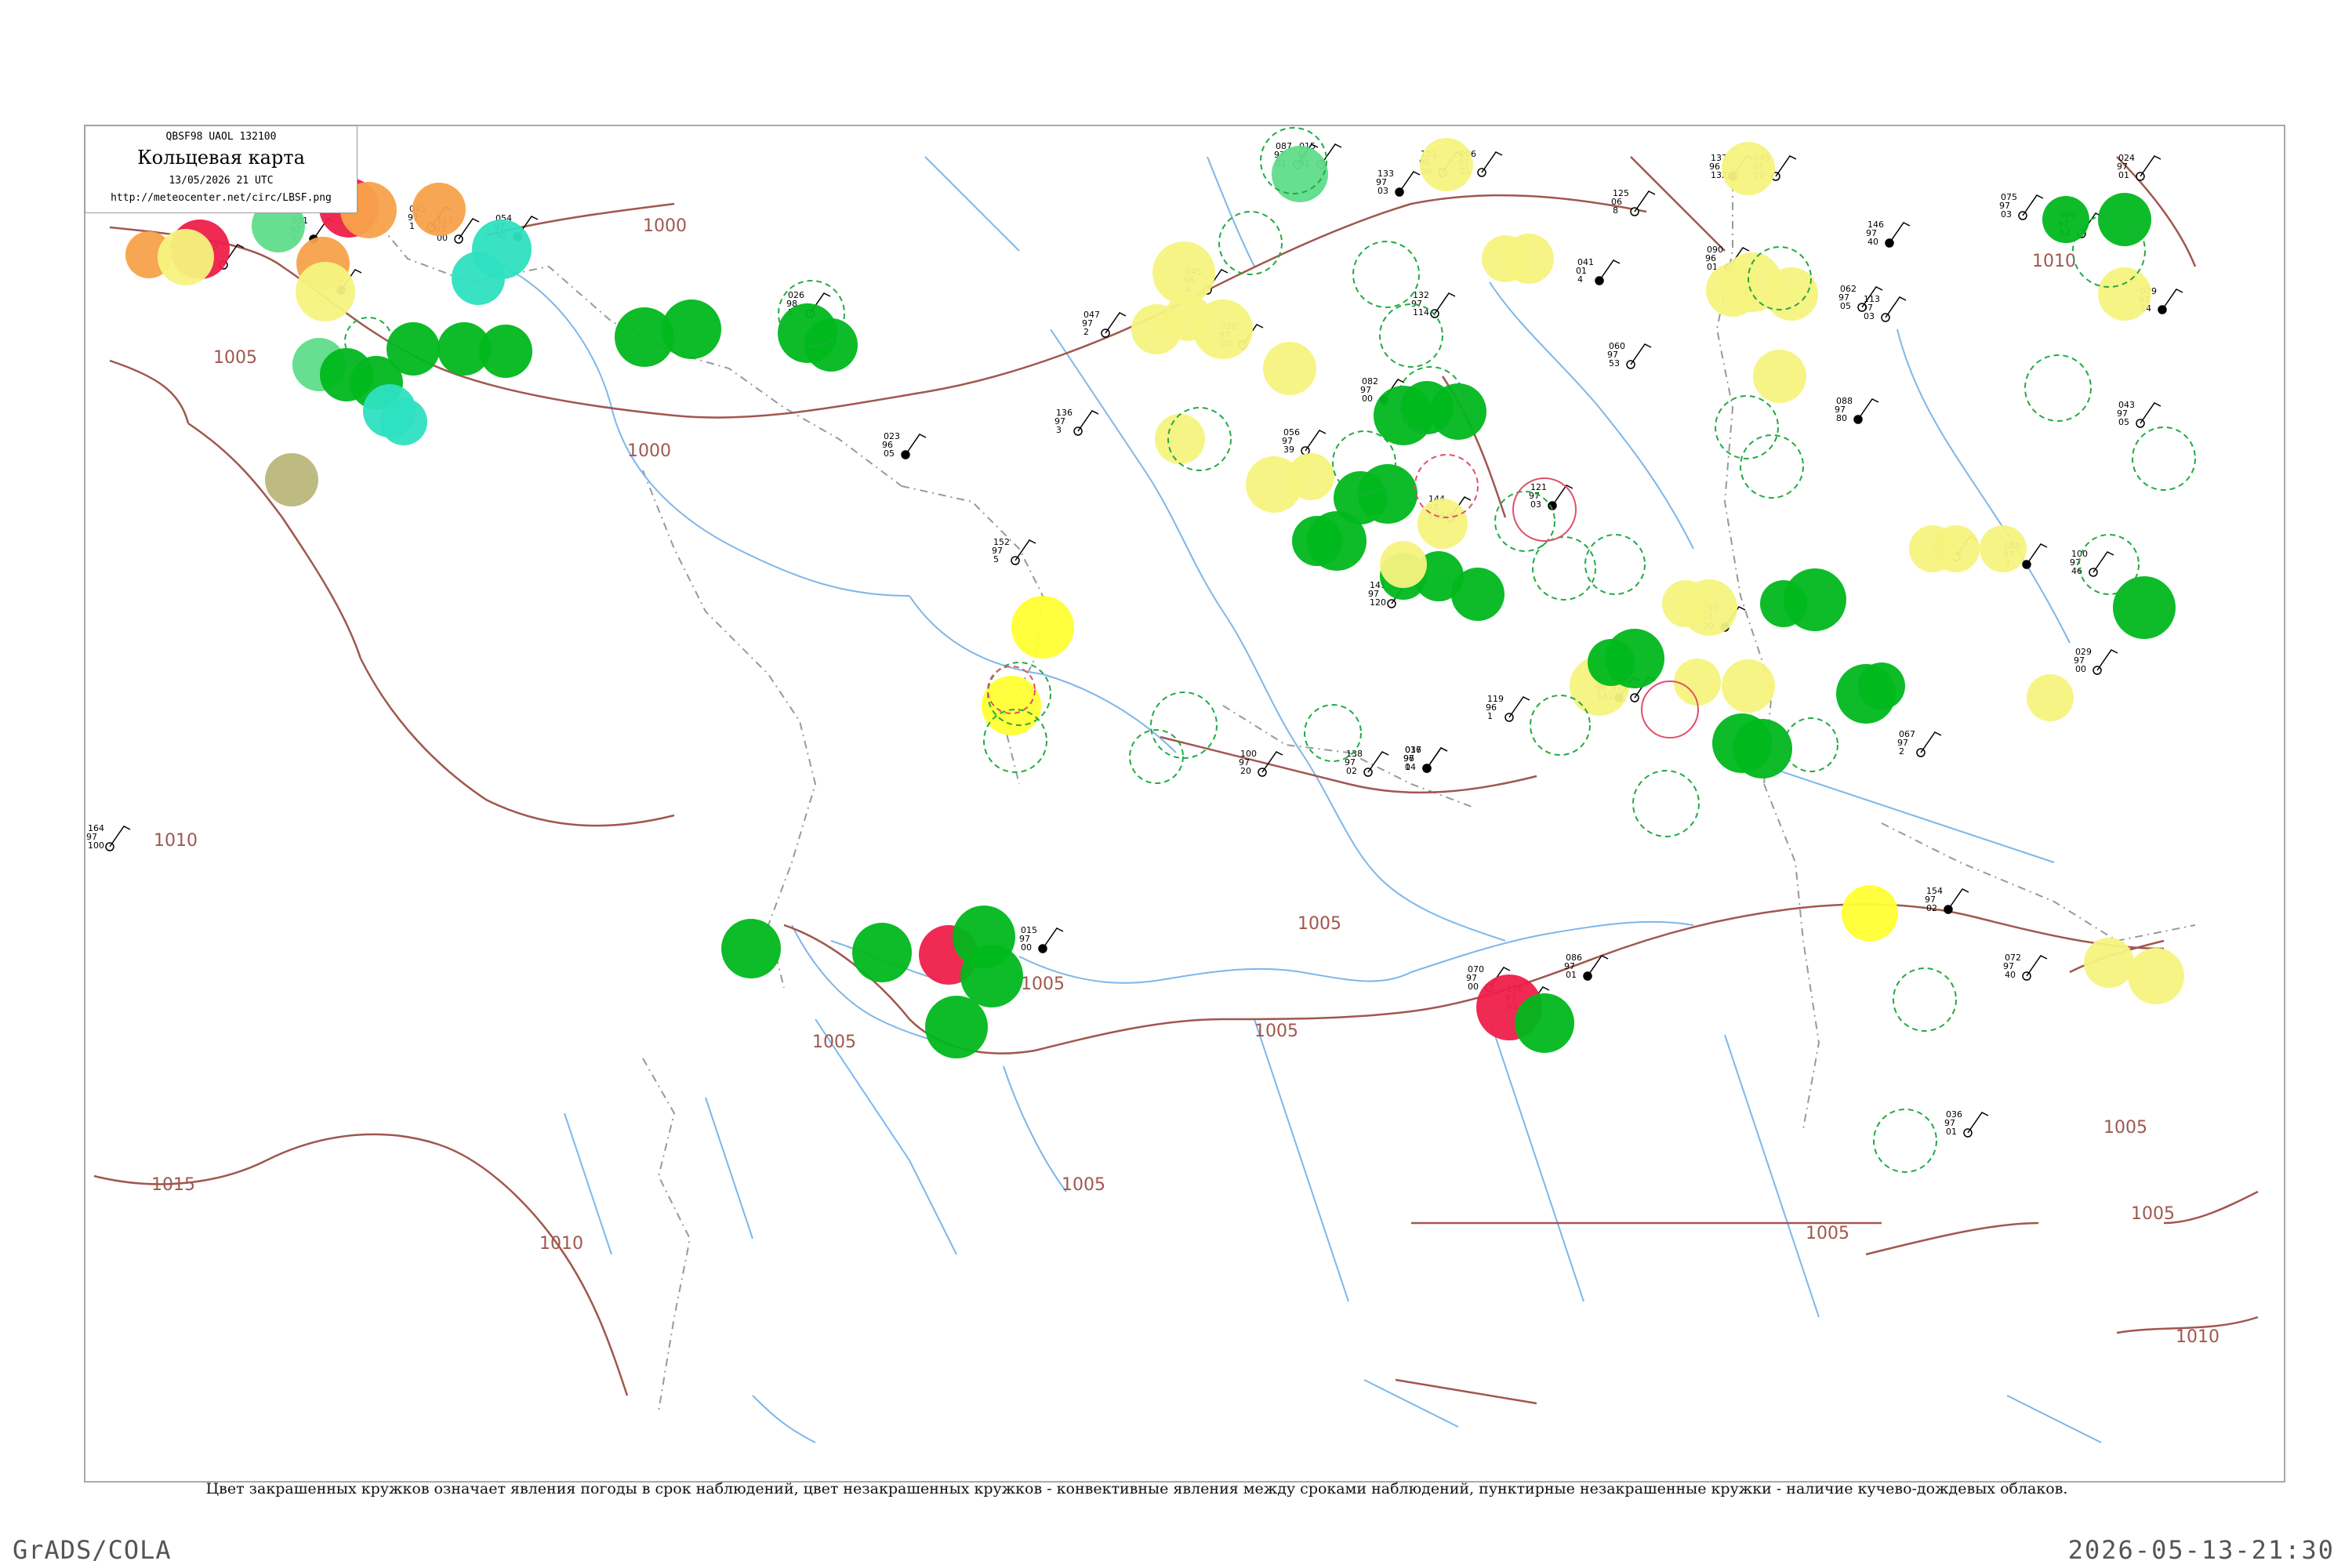  What do you see at coordinates (1614, 363) in the screenshot?
I see `station-value: 53` at bounding box center [1614, 363].